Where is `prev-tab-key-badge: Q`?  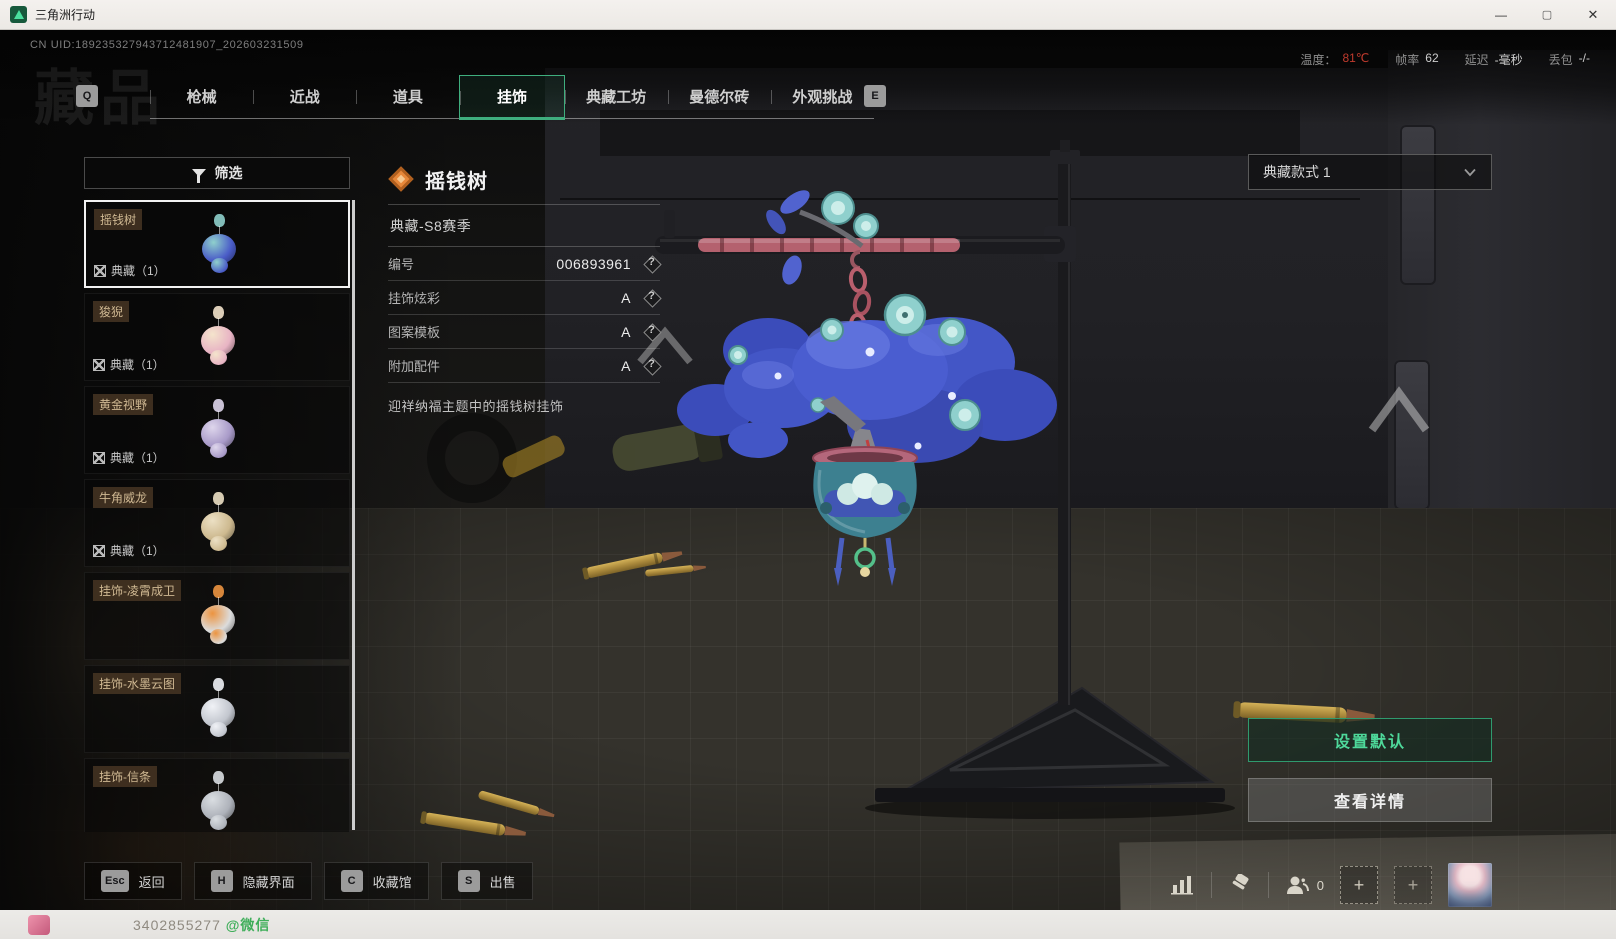 prev-tab-key-badge: Q is located at coordinates (87, 96).